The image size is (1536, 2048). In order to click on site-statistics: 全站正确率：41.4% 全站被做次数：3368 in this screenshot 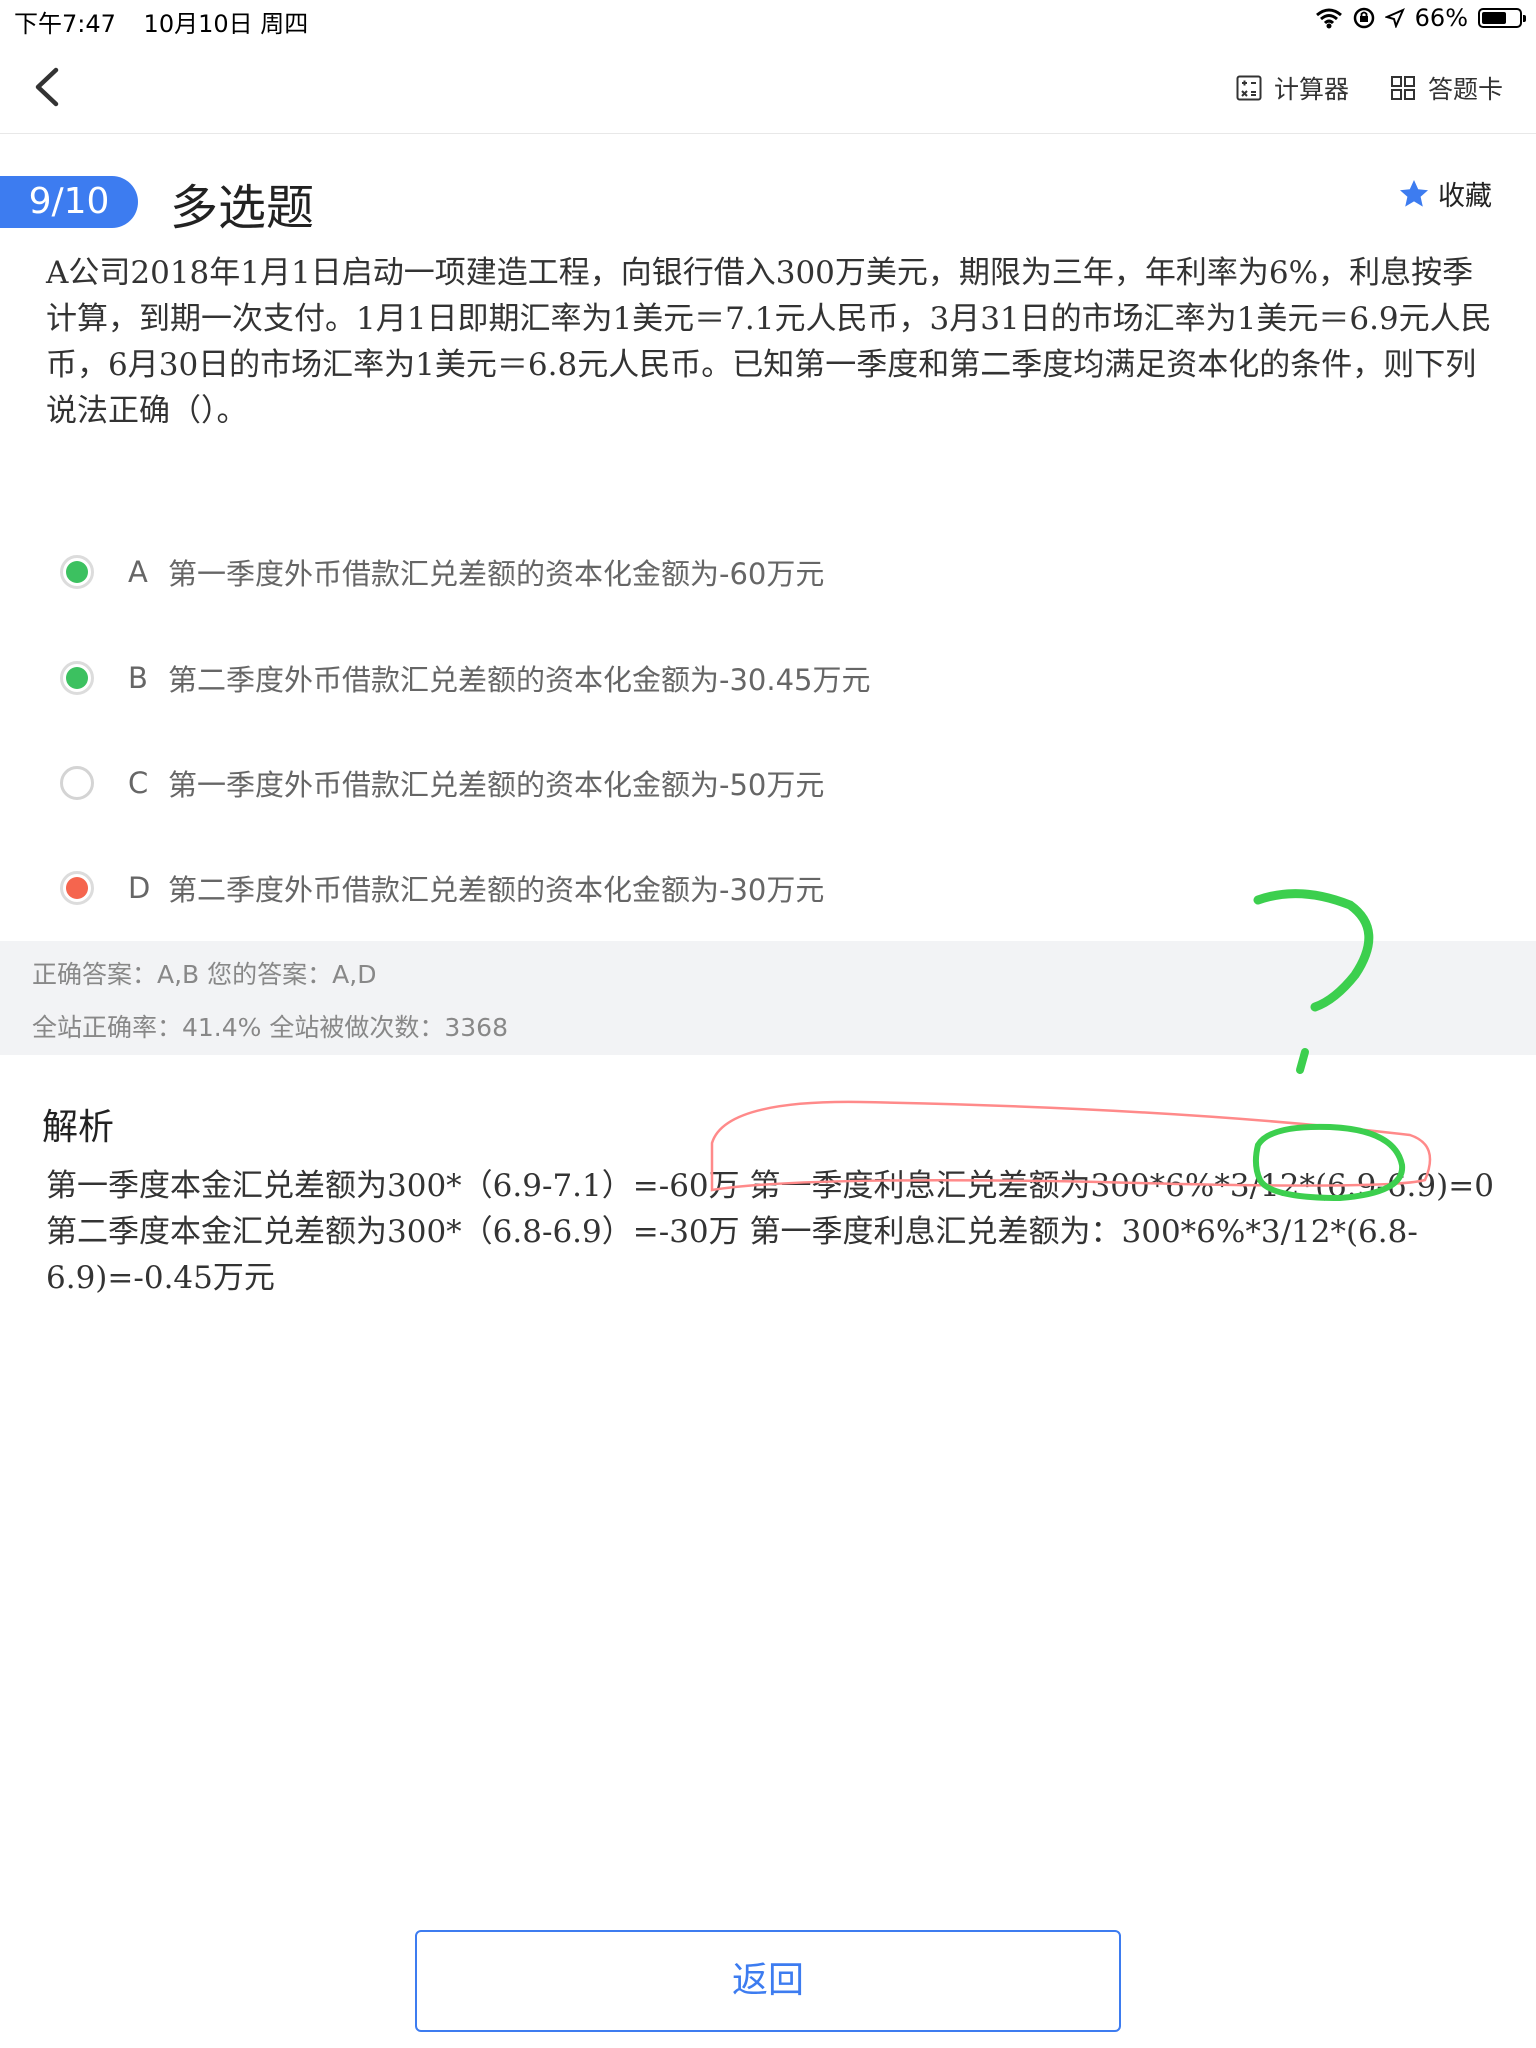, I will do `click(270, 1027)`.